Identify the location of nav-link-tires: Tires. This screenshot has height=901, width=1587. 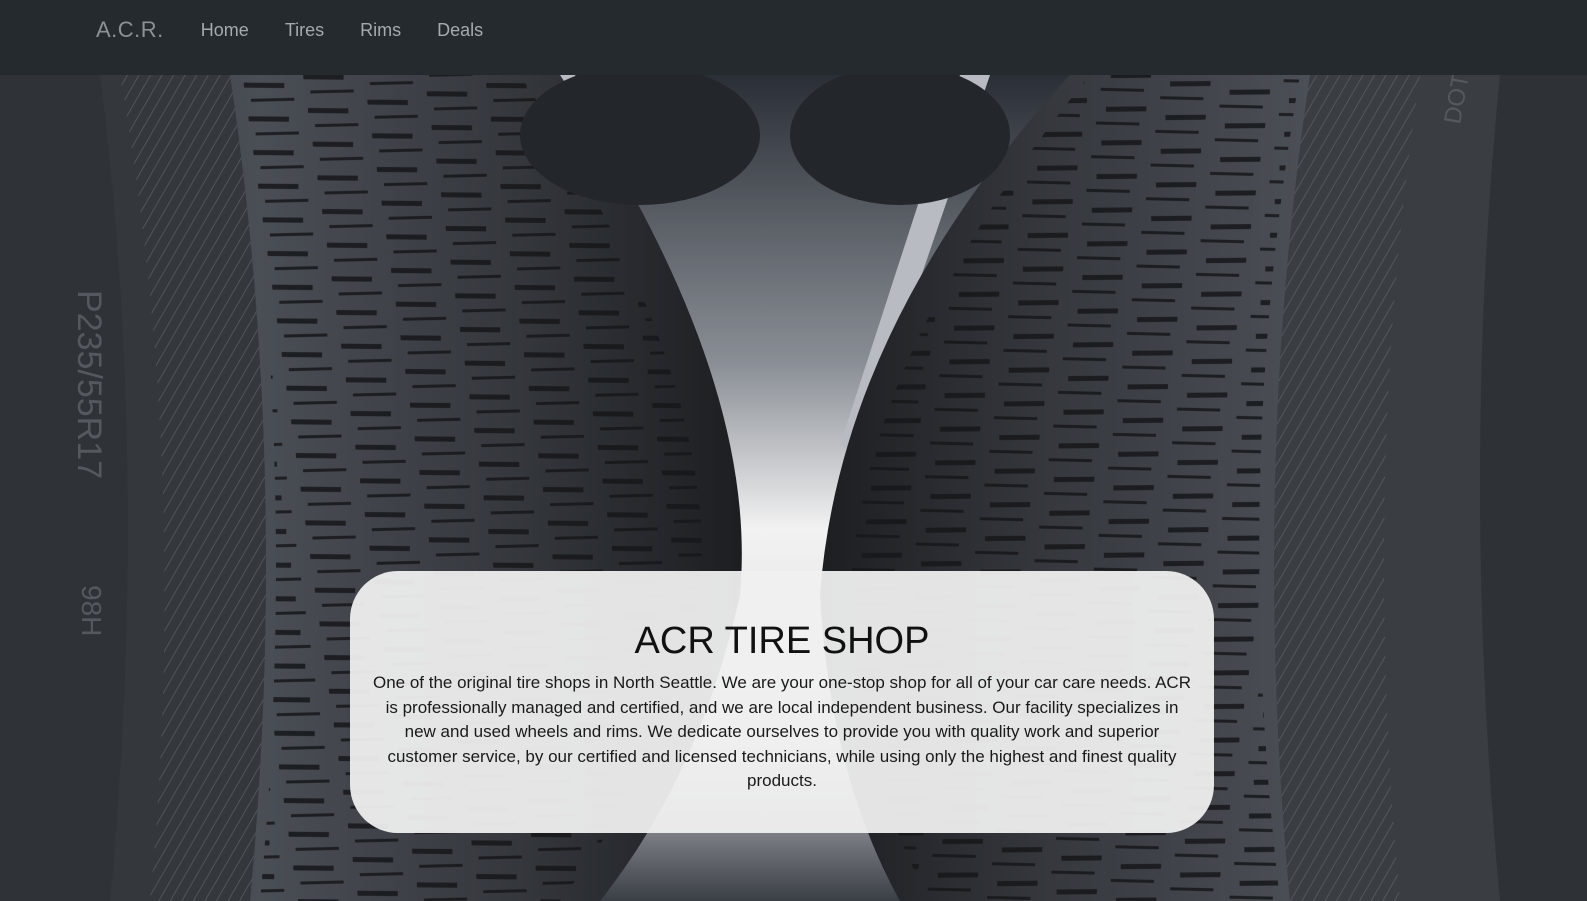
(304, 30).